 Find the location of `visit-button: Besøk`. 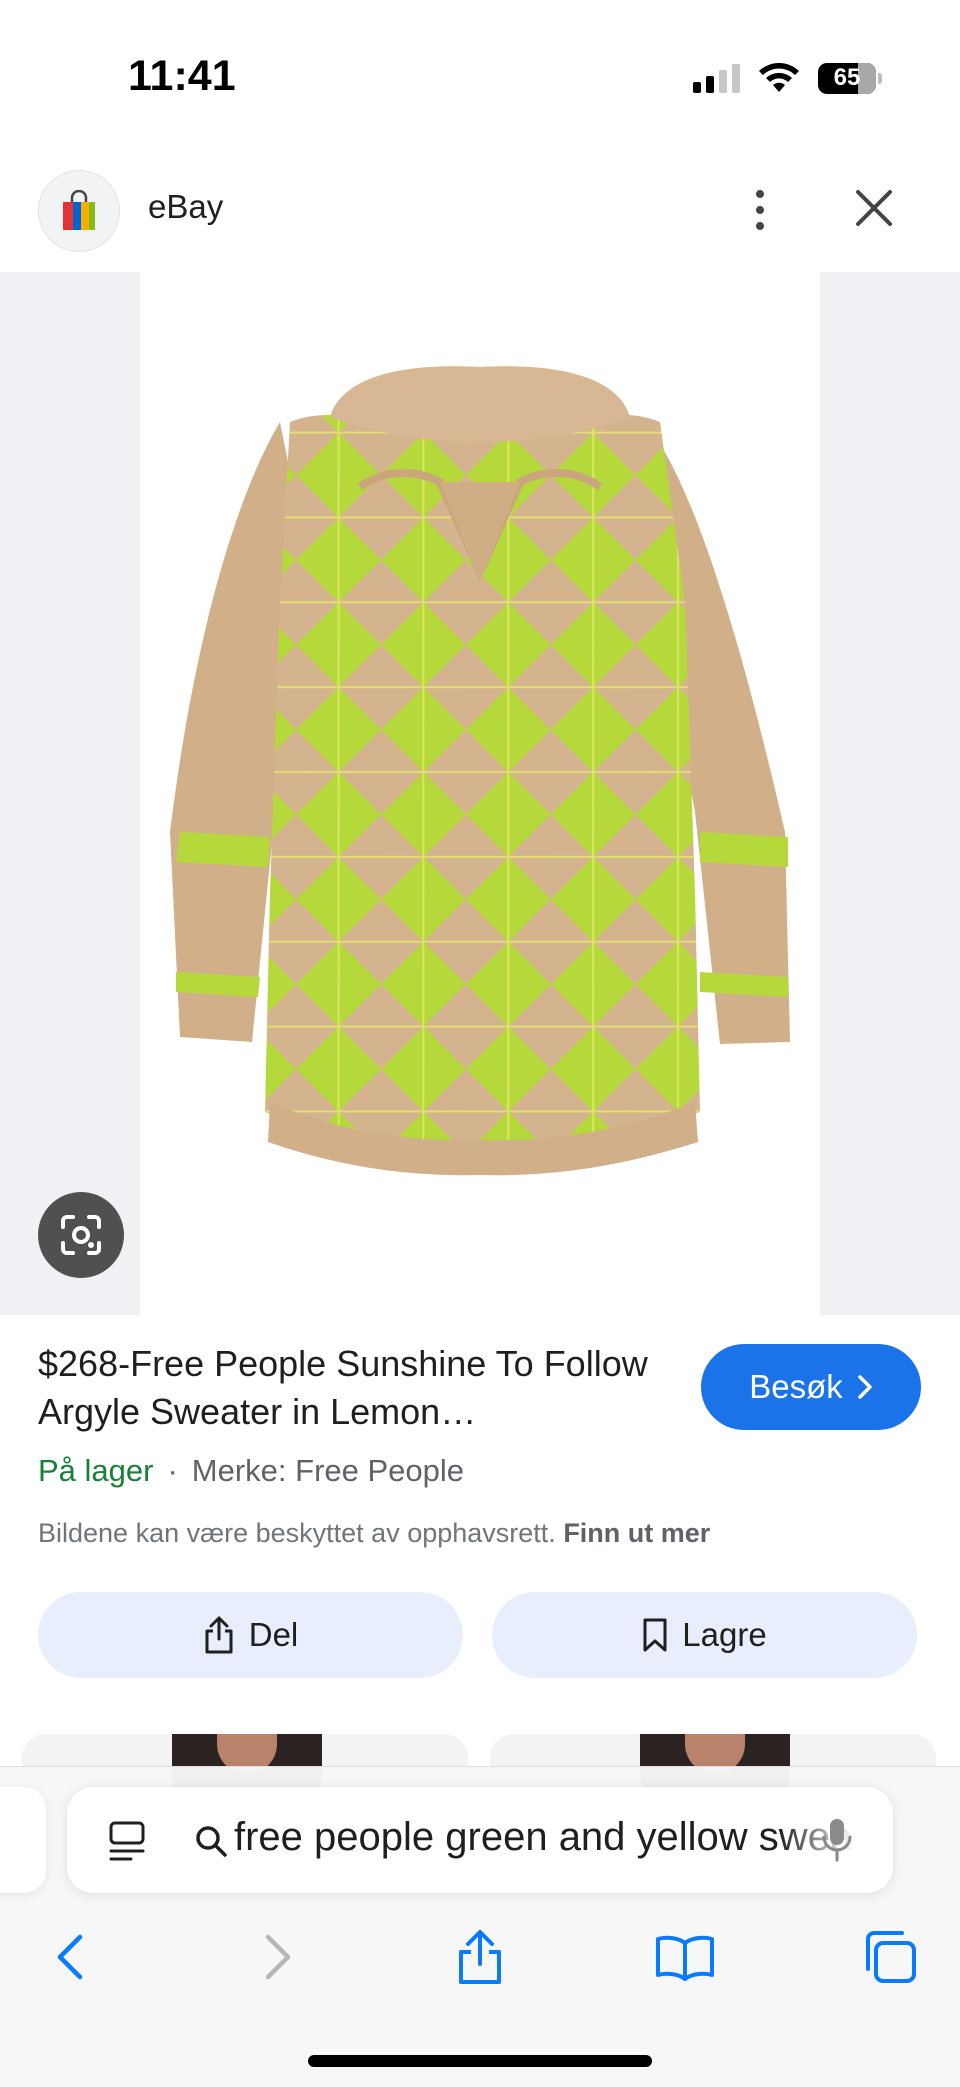

visit-button: Besøk is located at coordinates (811, 1387).